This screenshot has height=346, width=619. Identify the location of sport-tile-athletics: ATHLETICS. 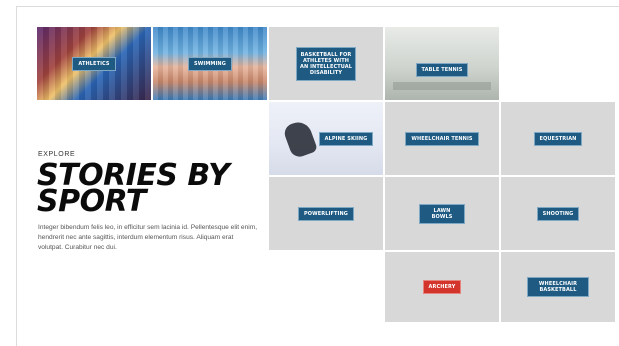
(94, 63).